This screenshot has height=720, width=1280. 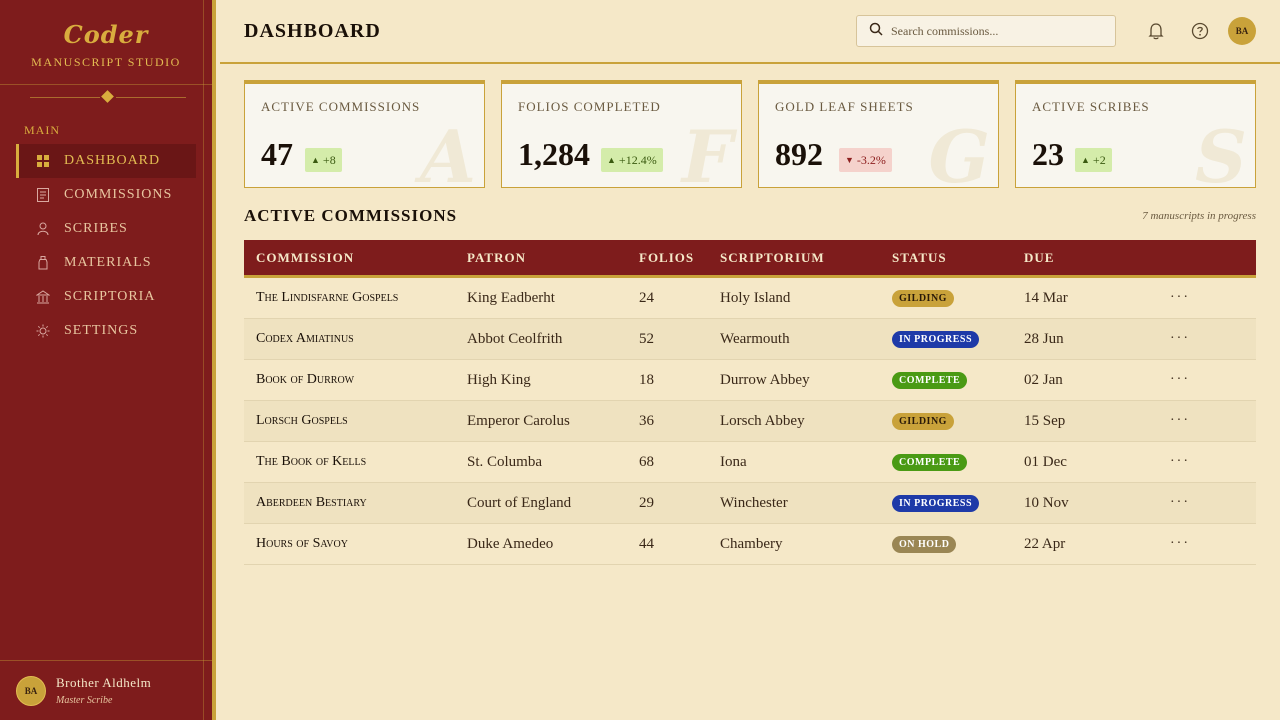 I want to click on brand: Coder Manuscript Studio, so click(x=106, y=42).